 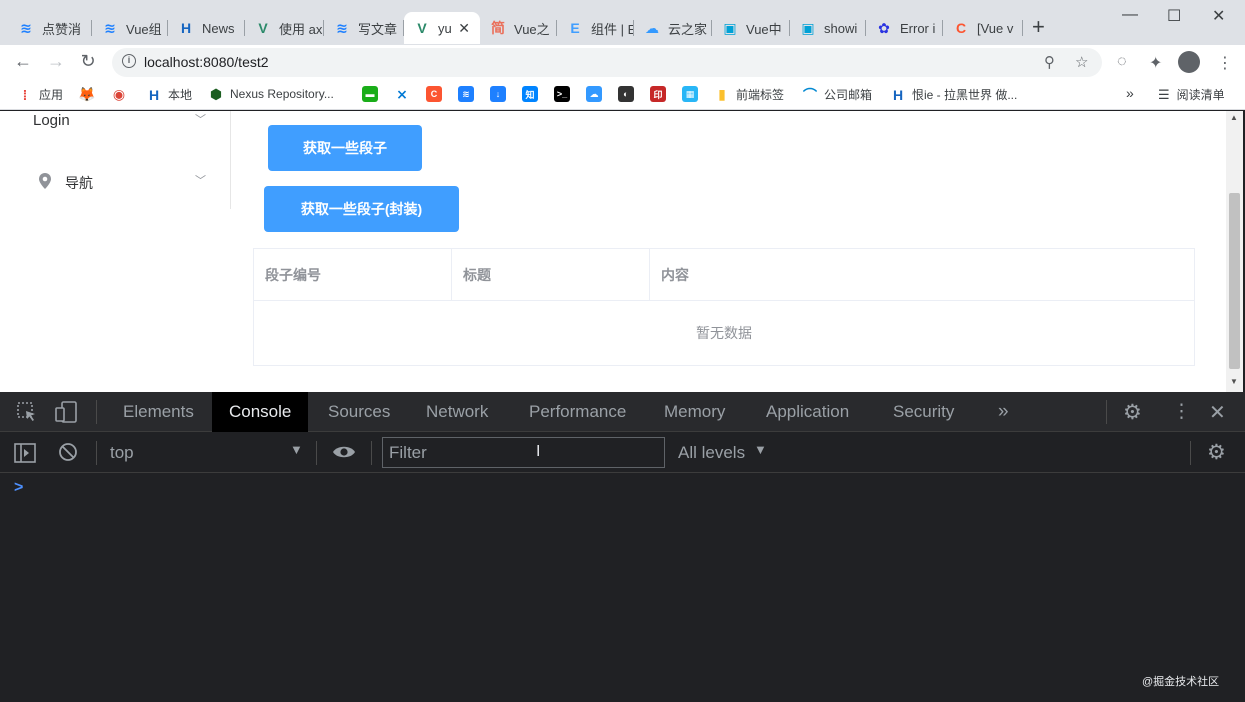 What do you see at coordinates (1217, 412) in the screenshot?
I see `close-devtools-icon: ✕` at bounding box center [1217, 412].